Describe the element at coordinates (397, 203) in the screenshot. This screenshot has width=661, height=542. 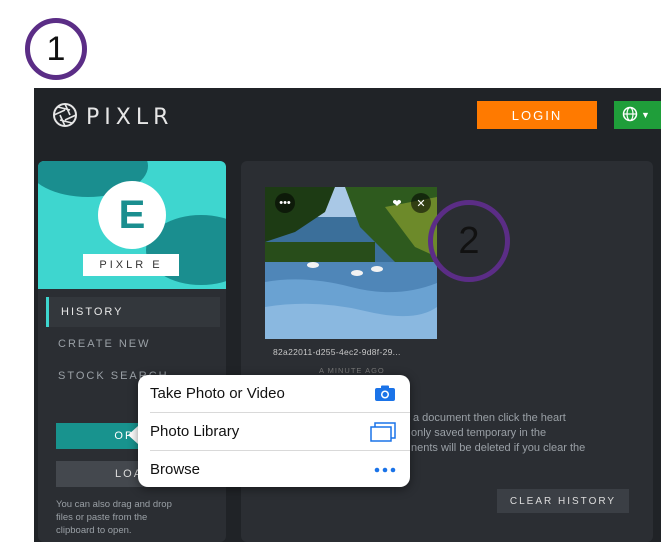
I see `heart-icon: ❤` at that location.